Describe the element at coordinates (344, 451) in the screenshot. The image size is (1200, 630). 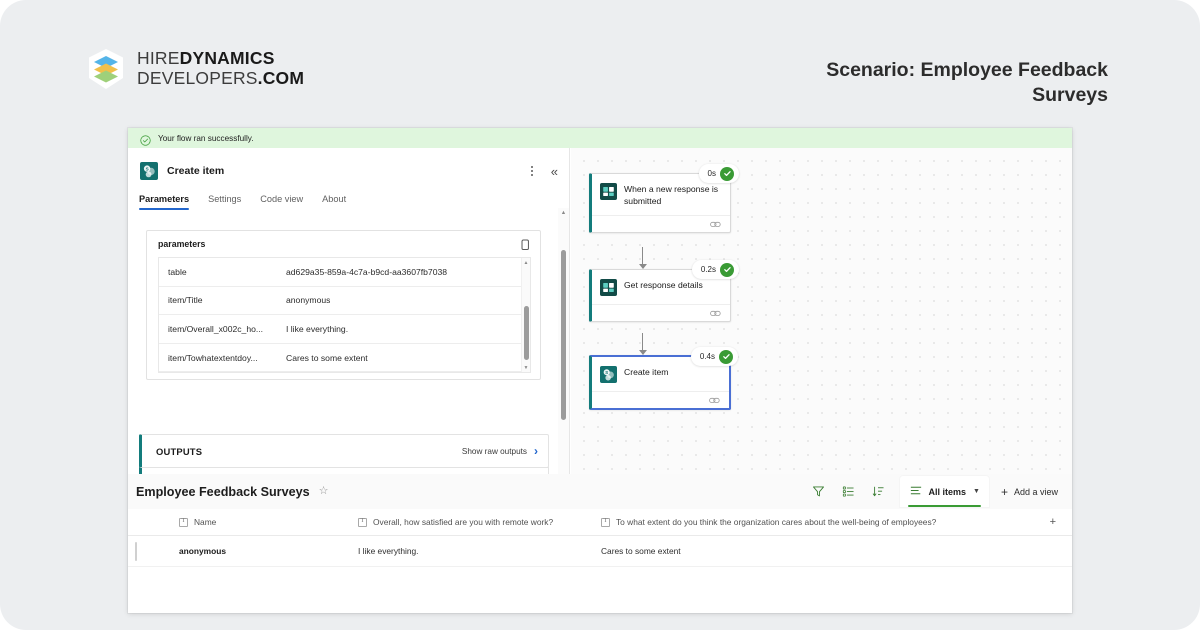
I see `outputs-section: OUTPUTS Show raw outputs ›` at that location.